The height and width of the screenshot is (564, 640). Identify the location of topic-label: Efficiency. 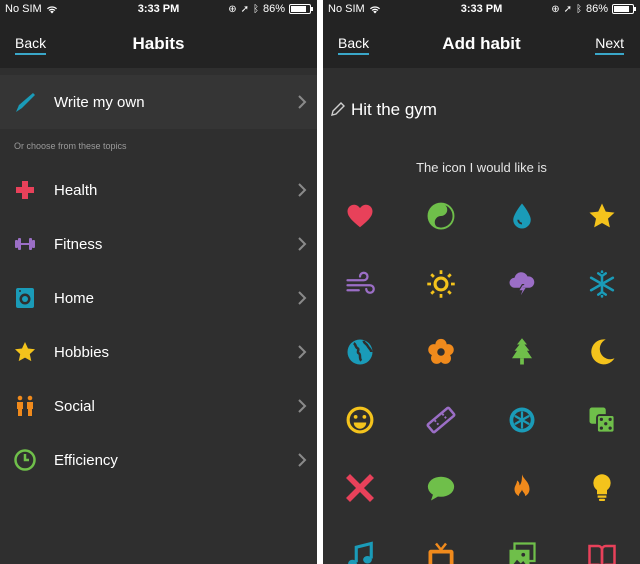
(86, 460).